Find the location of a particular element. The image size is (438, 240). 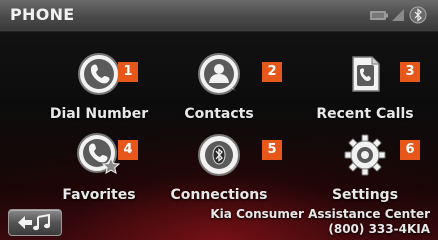

settings-button: Settings is located at coordinates (365, 170).